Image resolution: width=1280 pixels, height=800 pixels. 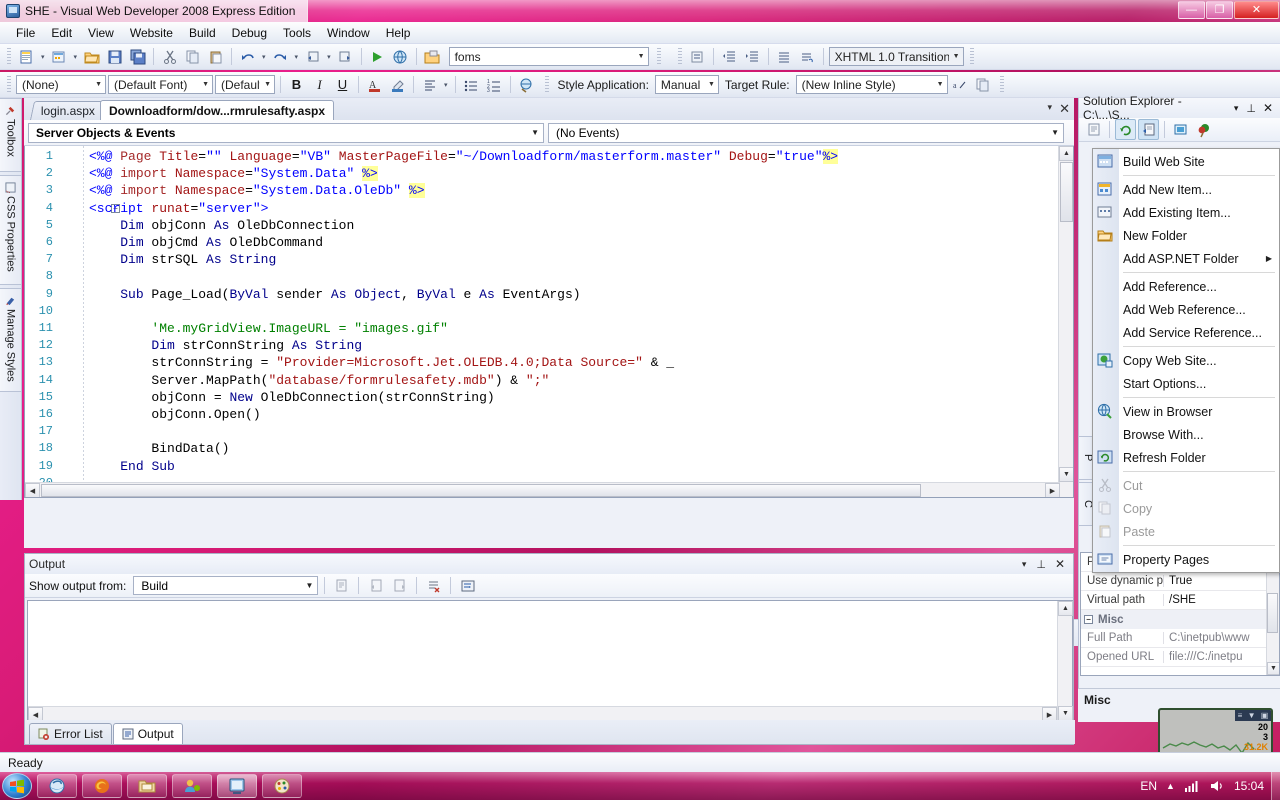 I want to click on minimize-button: —, so click(x=1191, y=10).